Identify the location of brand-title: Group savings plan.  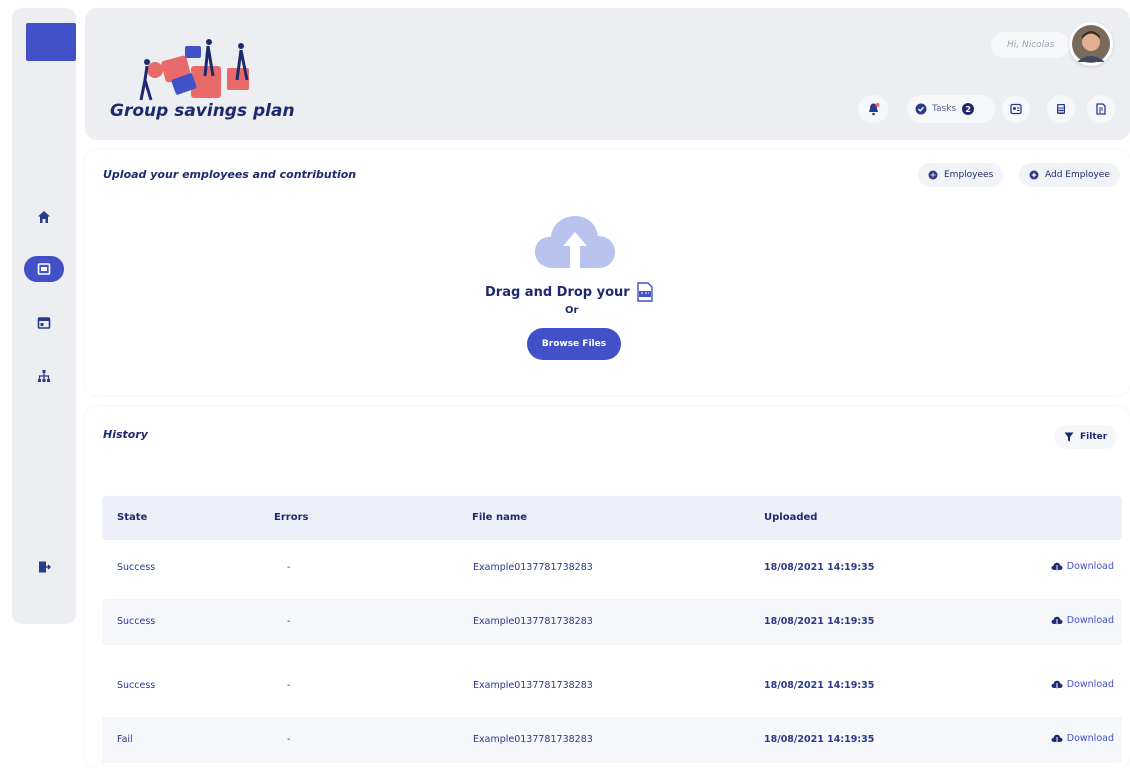
(202, 111).